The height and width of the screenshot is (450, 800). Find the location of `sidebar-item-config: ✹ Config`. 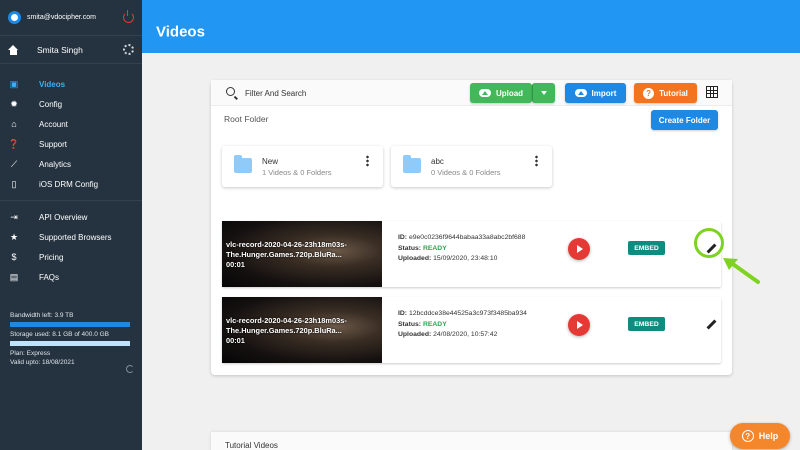

sidebar-item-config: ✹ Config is located at coordinates (71, 104).